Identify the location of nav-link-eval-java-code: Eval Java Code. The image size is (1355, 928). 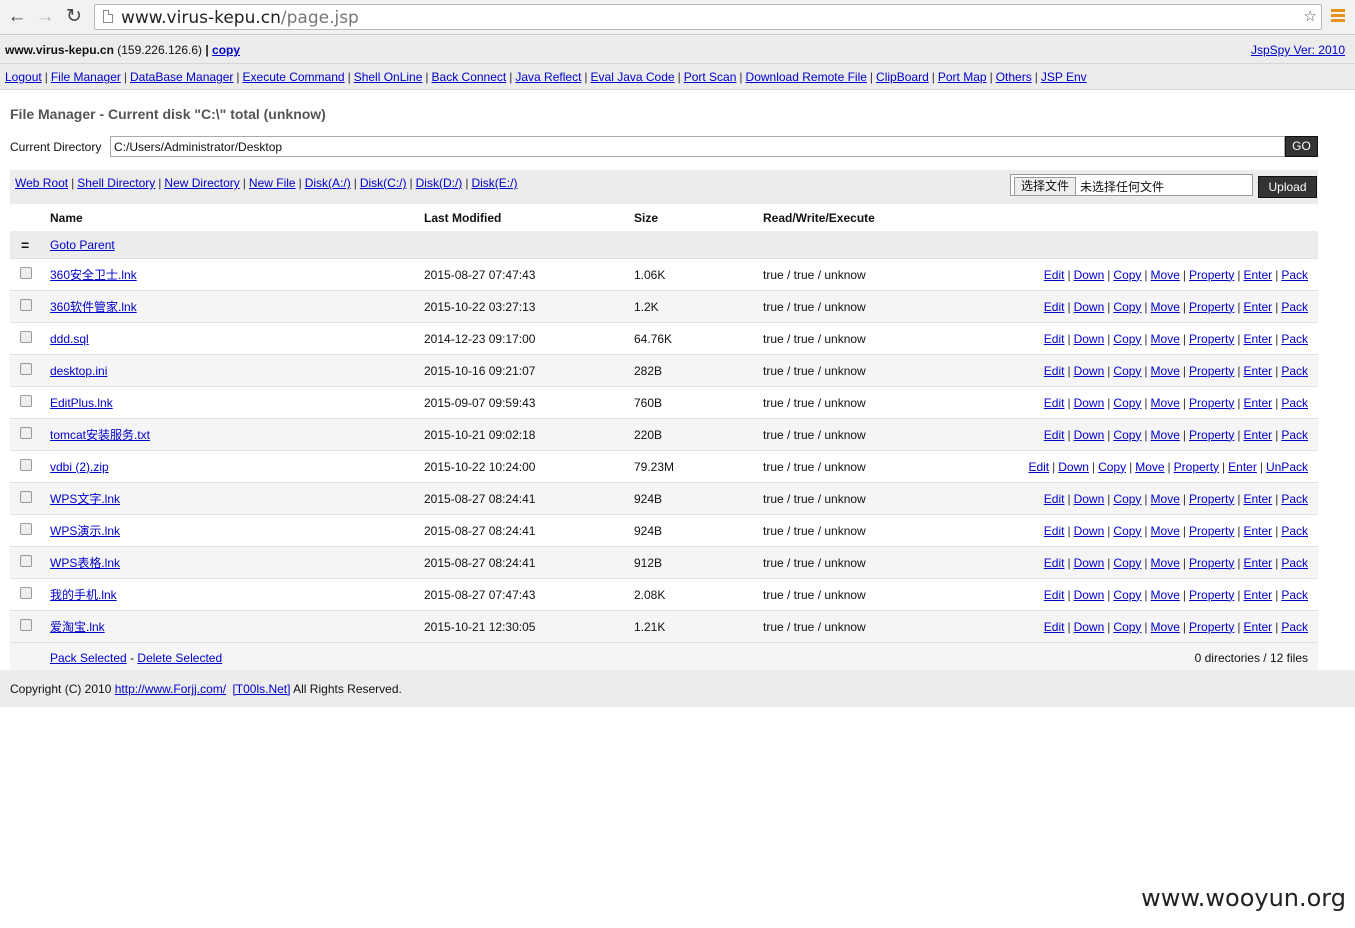
(633, 77).